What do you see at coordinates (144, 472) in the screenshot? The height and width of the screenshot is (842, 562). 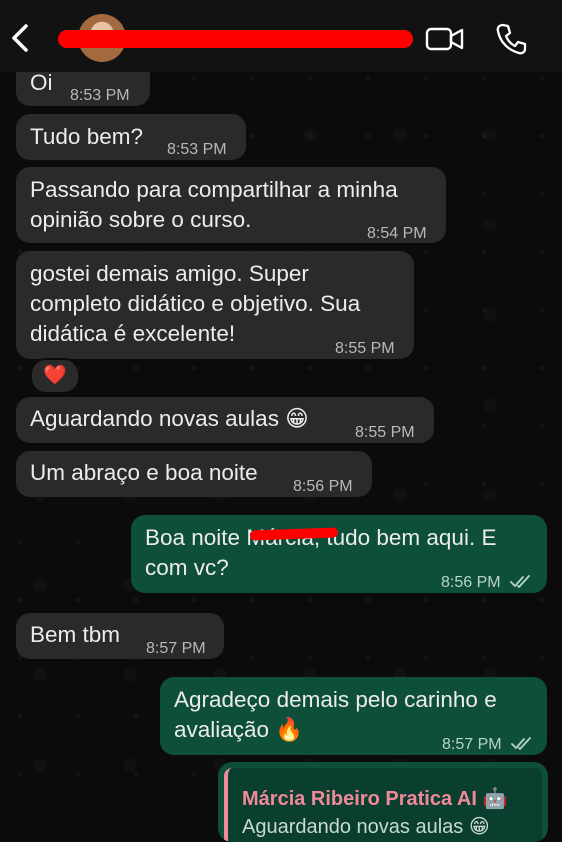 I see `message-text: Um abraço e boa noite` at bounding box center [144, 472].